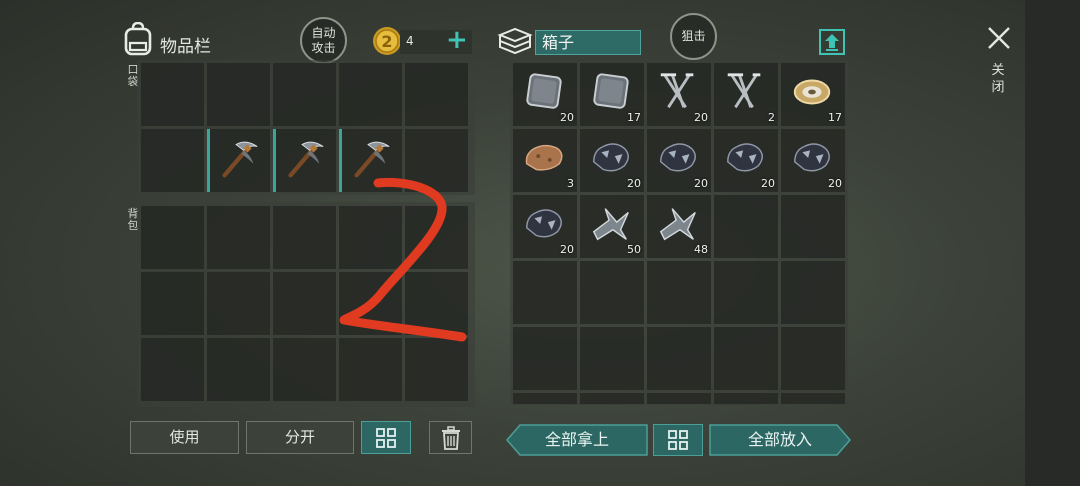 This screenshot has height=486, width=1080. What do you see at coordinates (1052, 243) in the screenshot?
I see `right-edge-shade` at bounding box center [1052, 243].